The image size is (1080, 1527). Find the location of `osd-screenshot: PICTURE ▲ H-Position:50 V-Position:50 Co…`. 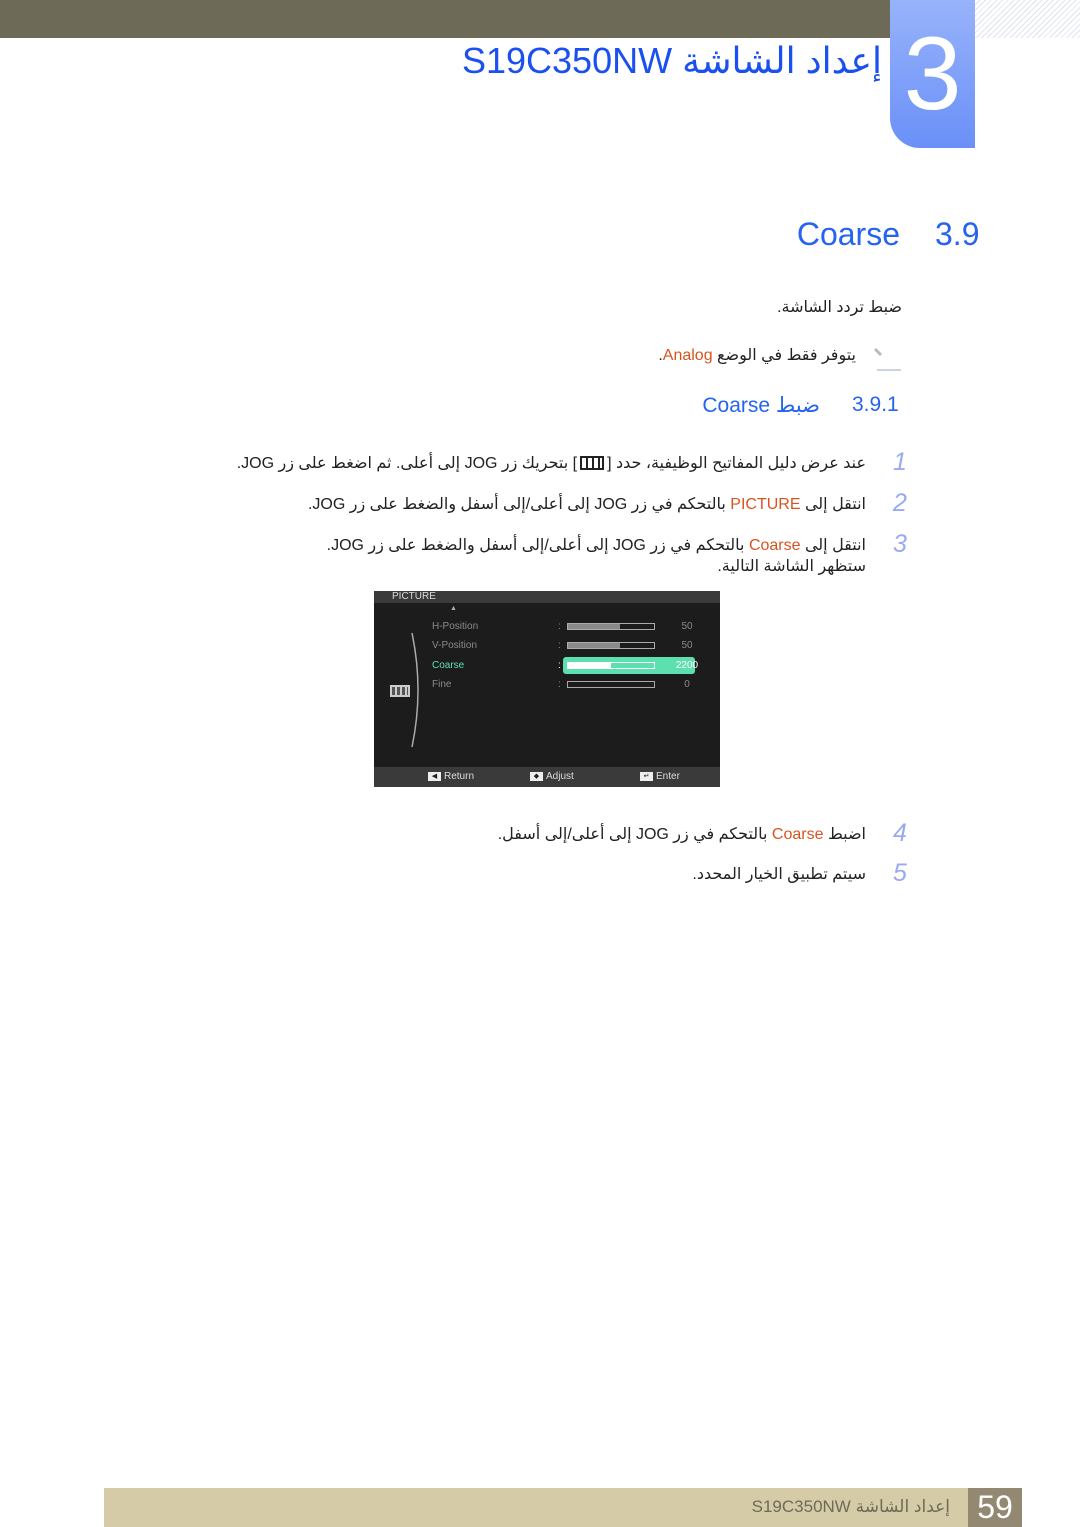

osd-screenshot: PICTURE ▲ H-Position:50 V-Position:50 Co… is located at coordinates (547, 689).